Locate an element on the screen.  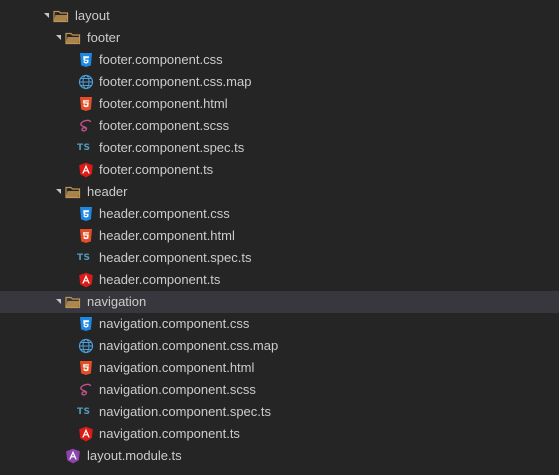
folder-label: layout is located at coordinates (92, 15).